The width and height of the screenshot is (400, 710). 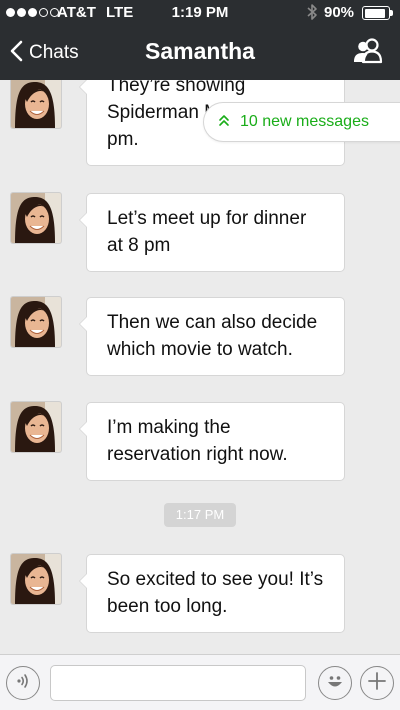 I want to click on timestamp-separator: 1:17 PM, so click(x=200, y=515).